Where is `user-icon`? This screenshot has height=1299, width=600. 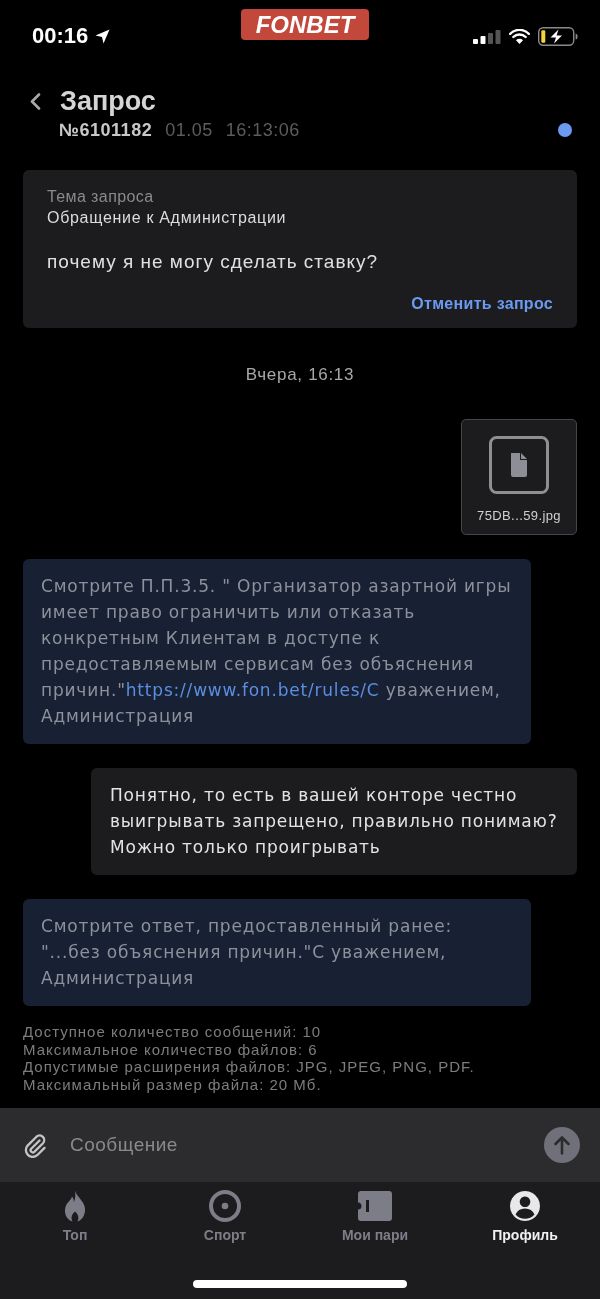
user-icon is located at coordinates (525, 1206).